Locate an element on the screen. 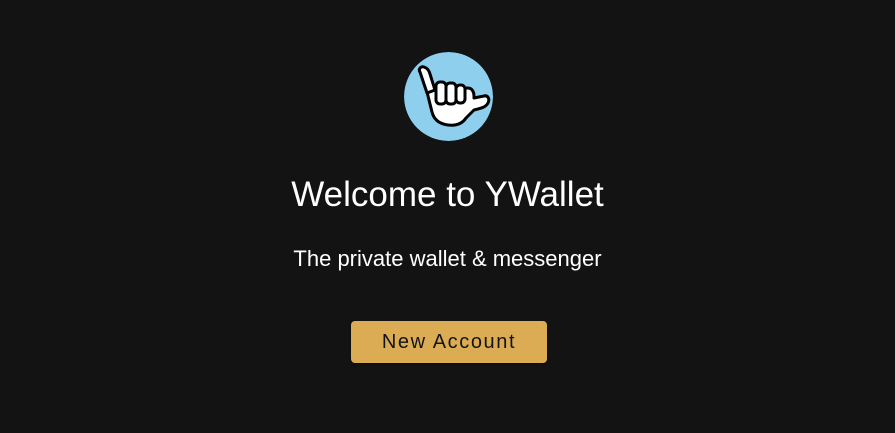 The width and height of the screenshot is (895, 433). new-account-button: New Account is located at coordinates (449, 342).